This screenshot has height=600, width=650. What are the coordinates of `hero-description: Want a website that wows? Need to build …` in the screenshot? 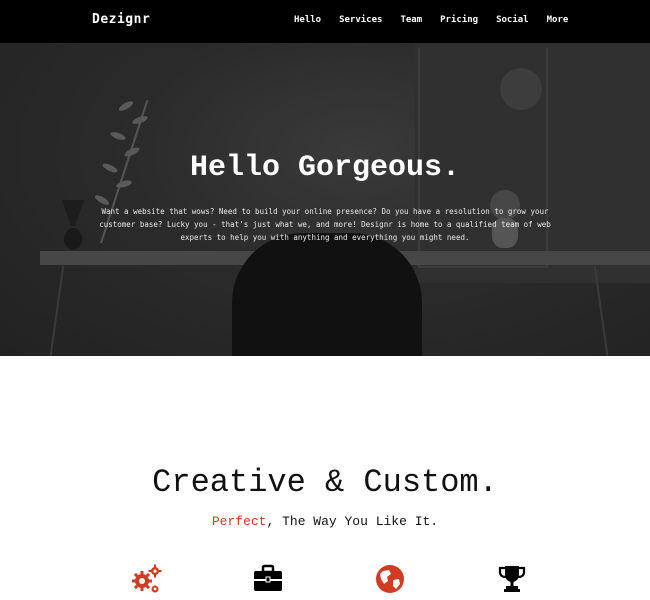 It's located at (325, 224).